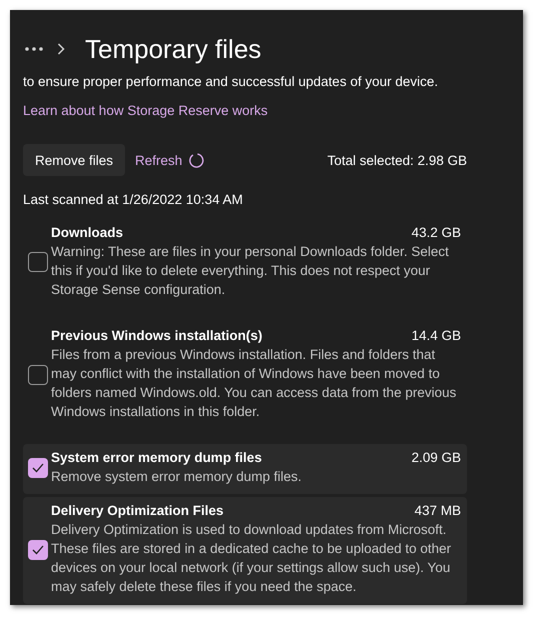 The width and height of the screenshot is (533, 637). Describe the element at coordinates (254, 383) in the screenshot. I see `category-description: Files from a previous Windows installation. Files and folders that may conflict with the installation of Windows have been moved to folders named Windows.old. You can access data from the previous Windows installations in this folder.` at that location.